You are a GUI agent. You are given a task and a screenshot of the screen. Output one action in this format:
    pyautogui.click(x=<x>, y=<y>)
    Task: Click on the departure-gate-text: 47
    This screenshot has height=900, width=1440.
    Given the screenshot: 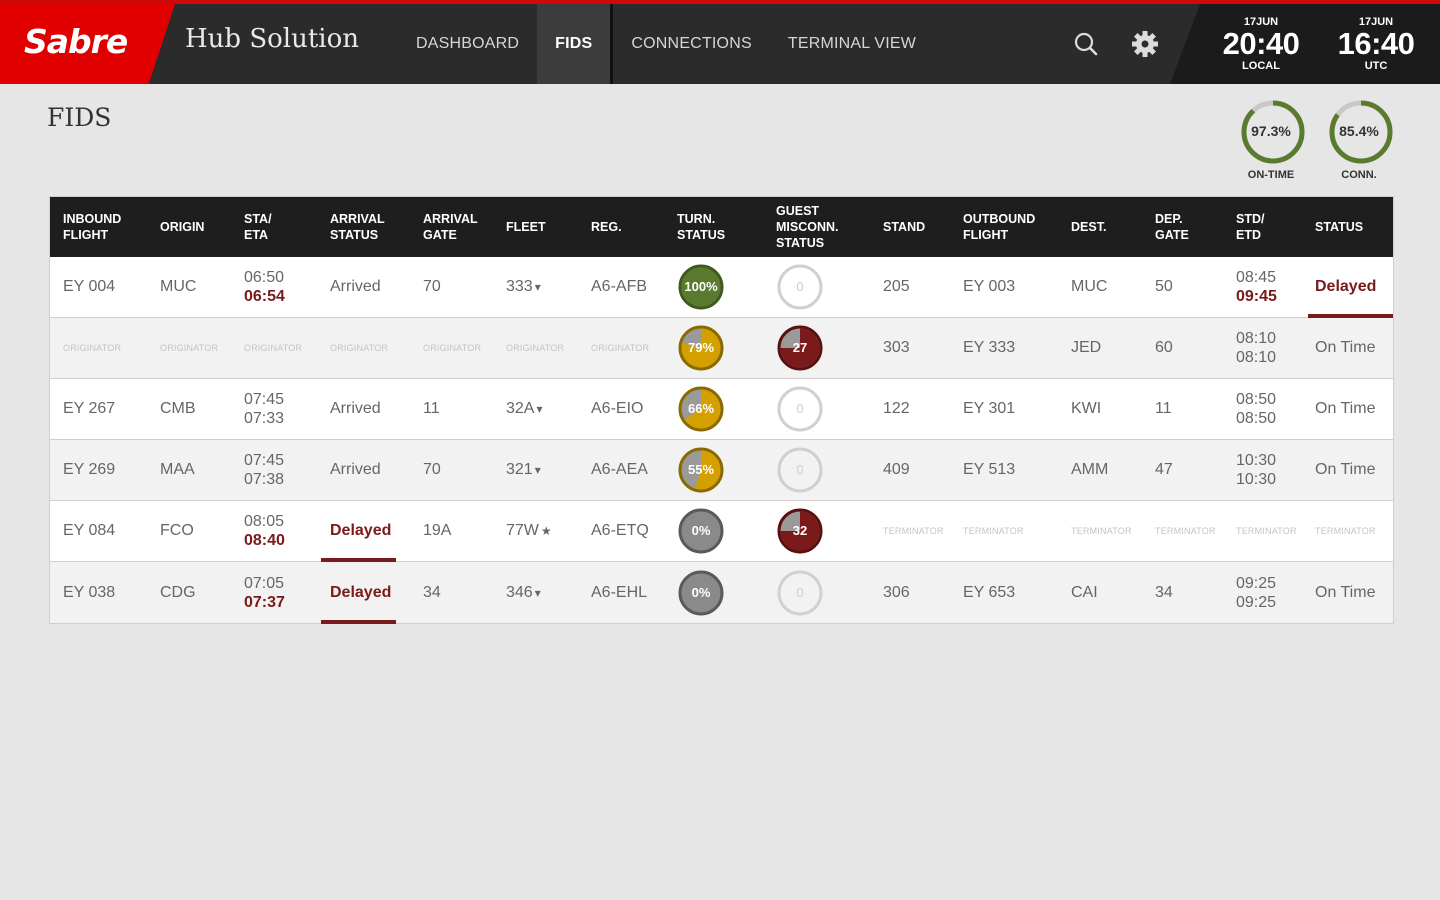 What is the action you would take?
    pyautogui.click(x=1164, y=469)
    